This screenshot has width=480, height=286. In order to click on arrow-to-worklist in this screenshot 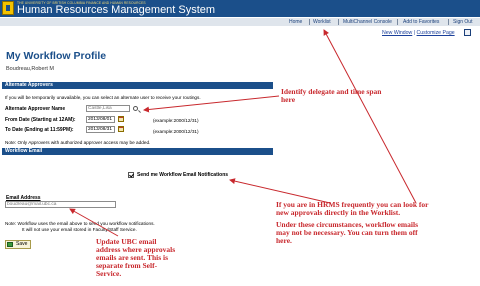, I will do `click(370, 116)`.